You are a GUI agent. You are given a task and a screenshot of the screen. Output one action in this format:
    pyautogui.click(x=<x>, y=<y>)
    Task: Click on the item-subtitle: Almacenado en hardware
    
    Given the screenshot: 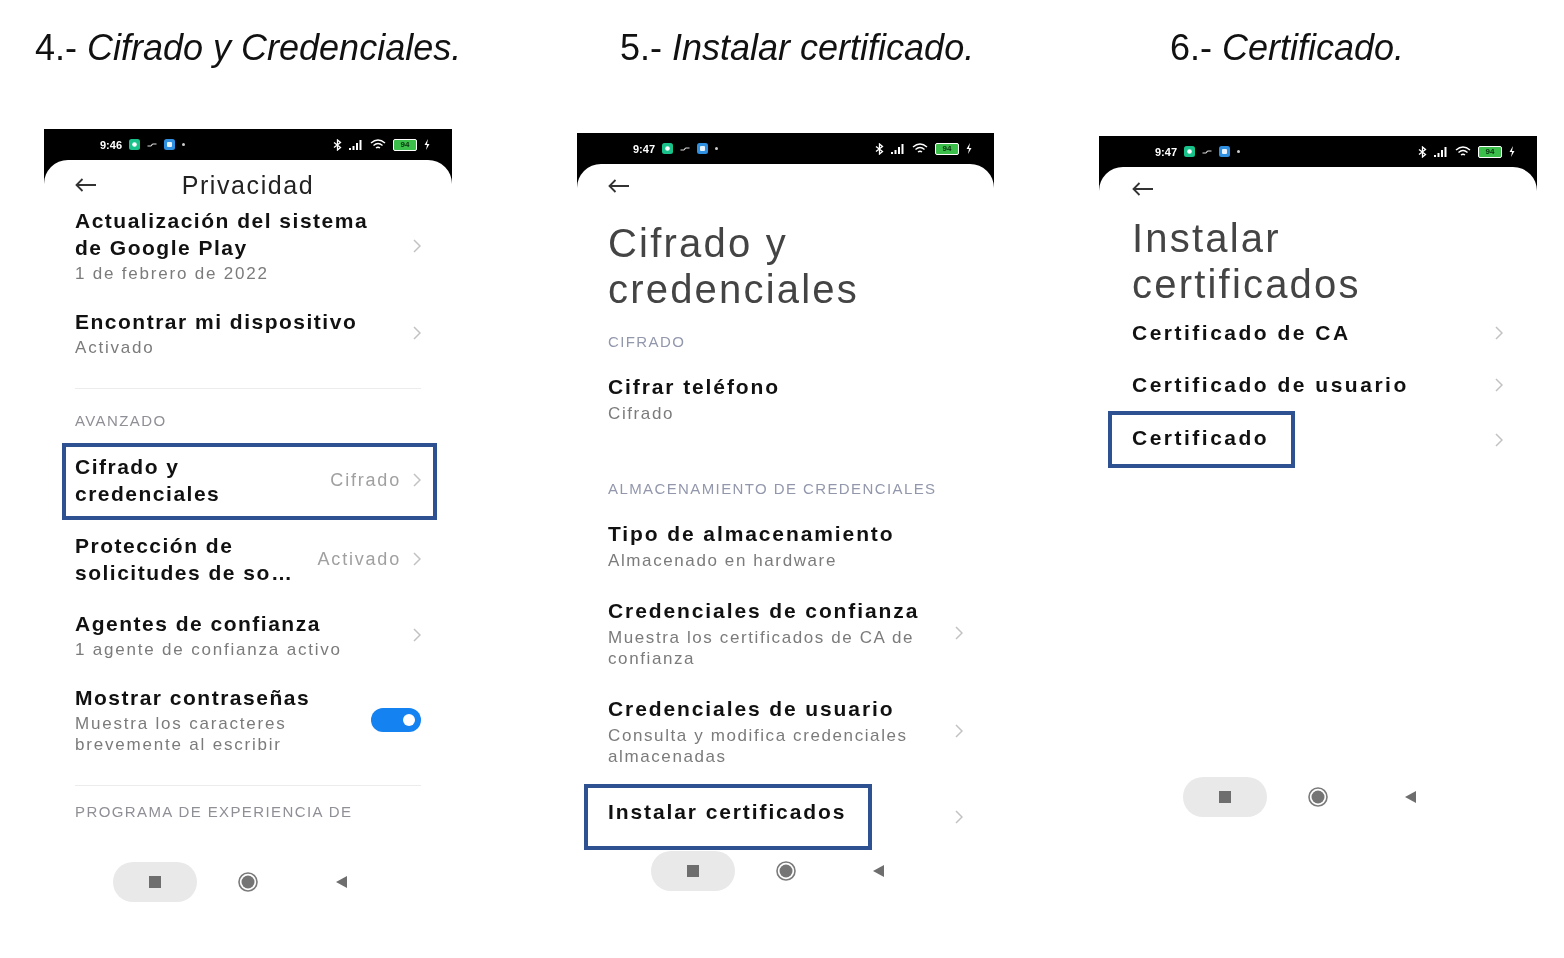 What is the action you would take?
    pyautogui.click(x=723, y=560)
    